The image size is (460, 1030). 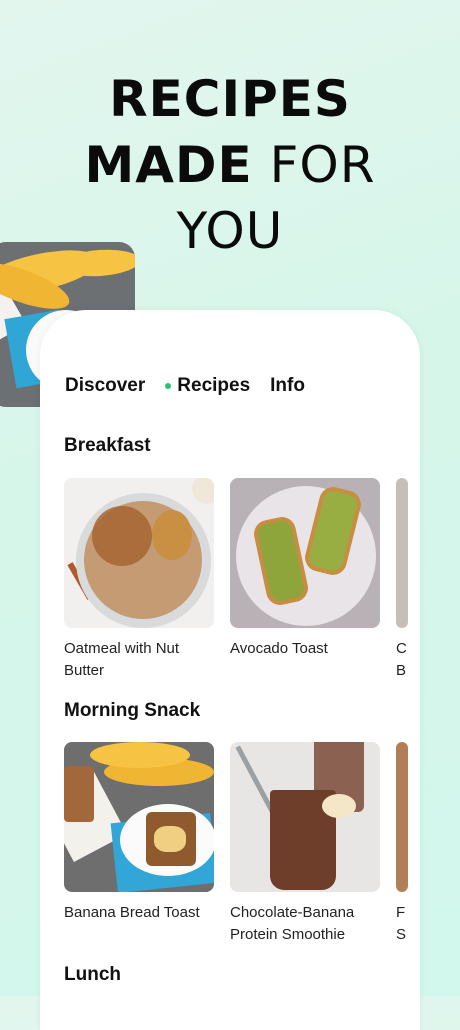 What do you see at coordinates (107, 445) in the screenshot?
I see `section-title-breakfast: Breakfast` at bounding box center [107, 445].